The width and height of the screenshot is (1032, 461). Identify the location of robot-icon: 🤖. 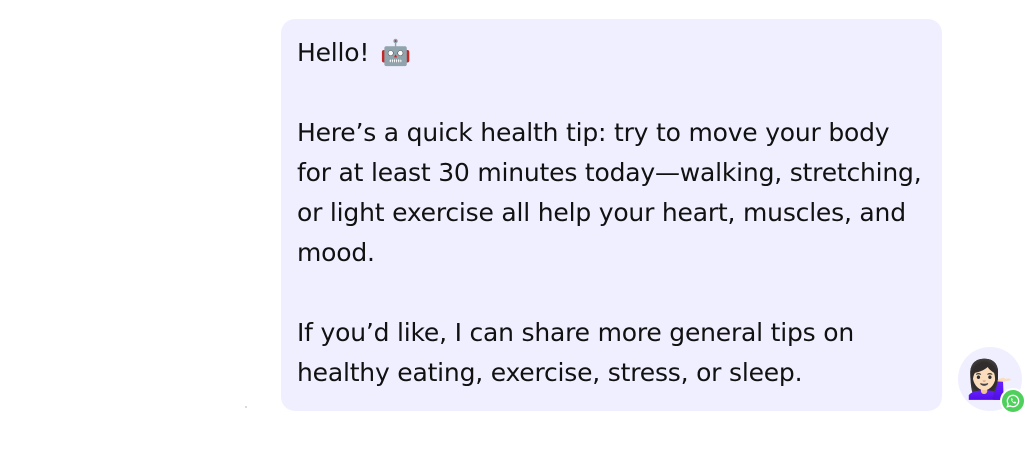
(395, 52).